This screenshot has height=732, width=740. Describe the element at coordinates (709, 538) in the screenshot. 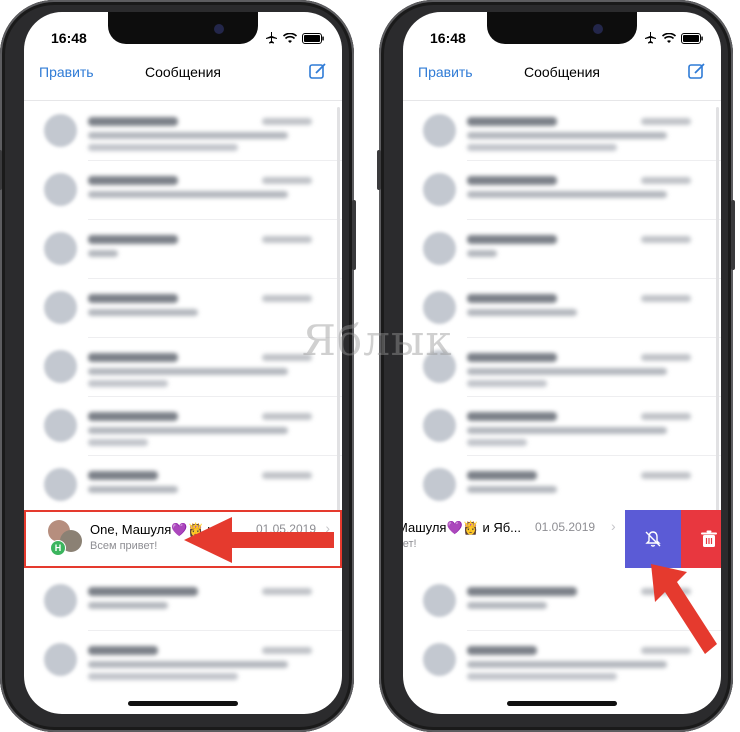

I see `trash-icon` at that location.